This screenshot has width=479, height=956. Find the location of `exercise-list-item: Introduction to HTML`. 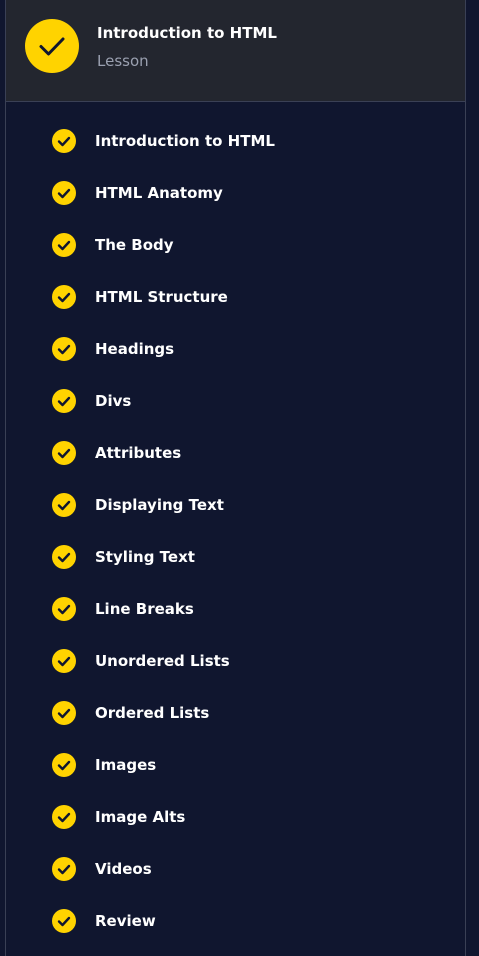

exercise-list-item: Introduction to HTML is located at coordinates (235, 128).